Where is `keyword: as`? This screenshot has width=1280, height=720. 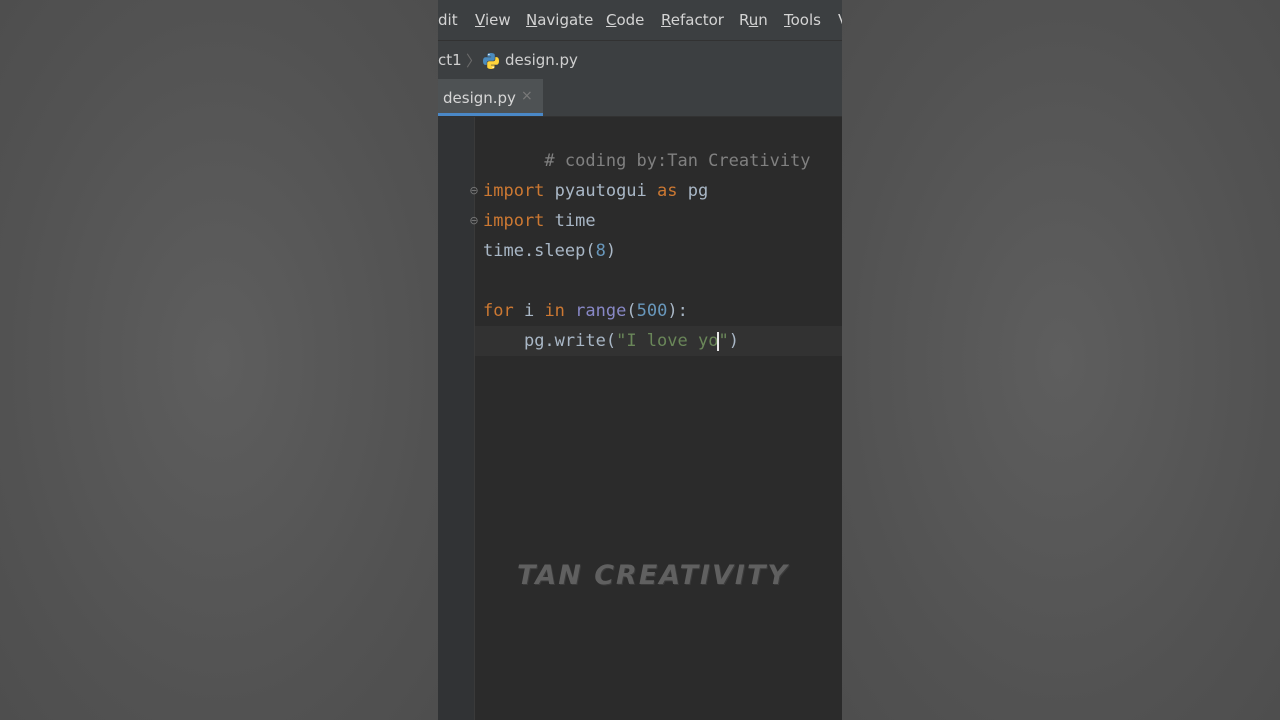
keyword: as is located at coordinates (667, 191).